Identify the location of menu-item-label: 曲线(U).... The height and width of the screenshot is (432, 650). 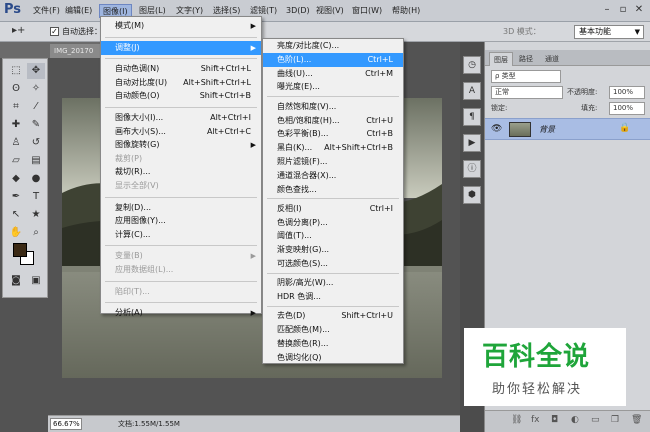
(295, 73).